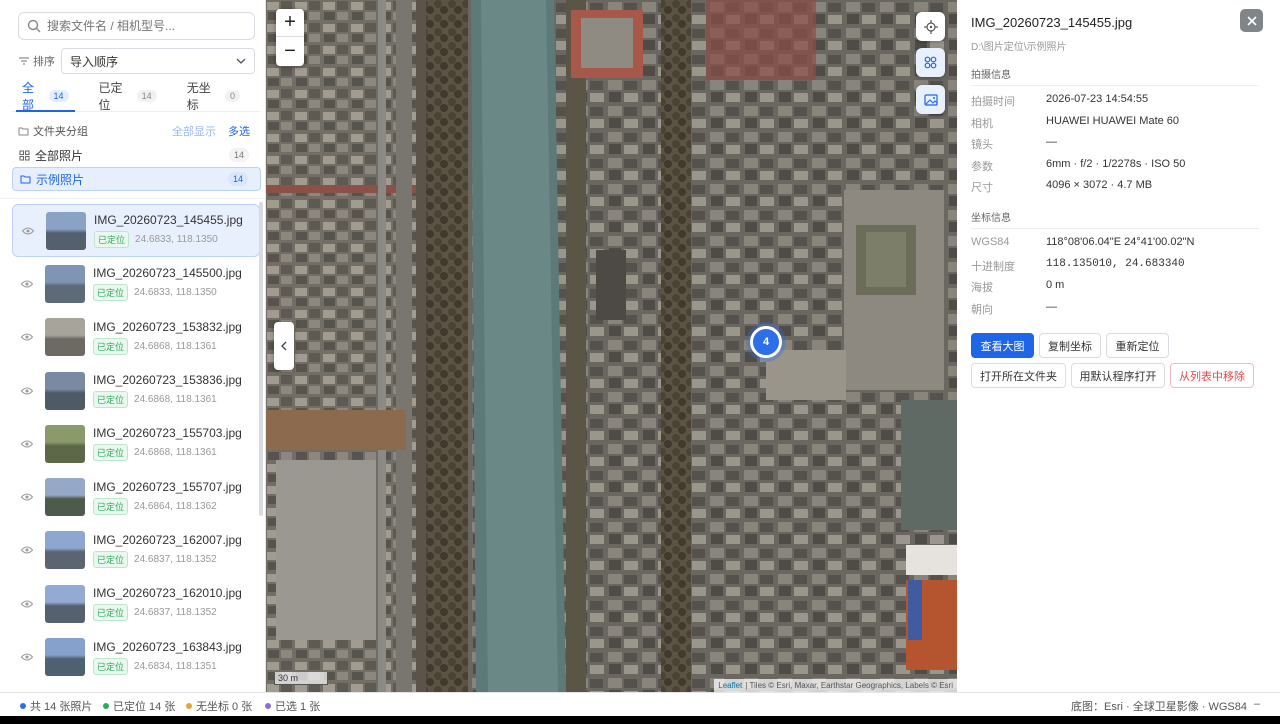 The height and width of the screenshot is (724, 1280). What do you see at coordinates (1212, 375) in the screenshot?
I see `remove-from-list-button: 从列表中移除` at bounding box center [1212, 375].